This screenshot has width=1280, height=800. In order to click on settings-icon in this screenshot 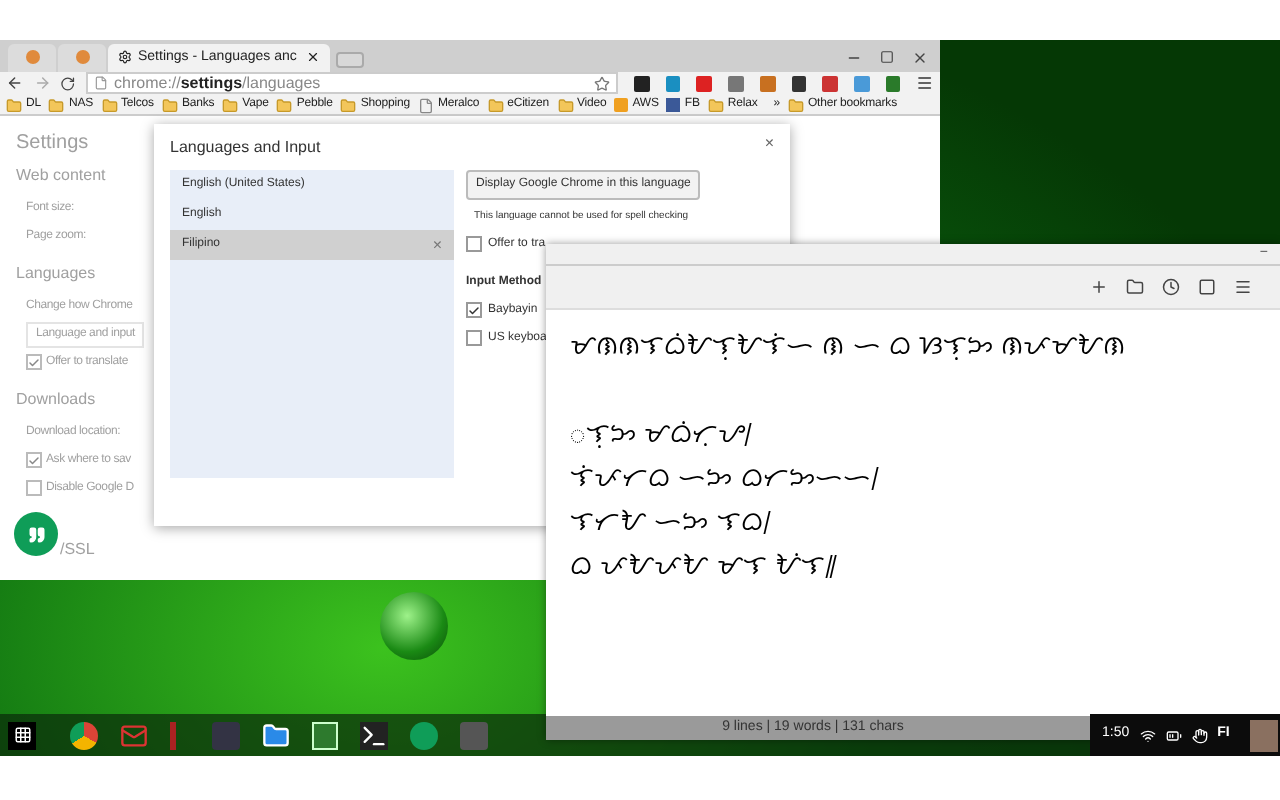, I will do `click(125, 57)`.